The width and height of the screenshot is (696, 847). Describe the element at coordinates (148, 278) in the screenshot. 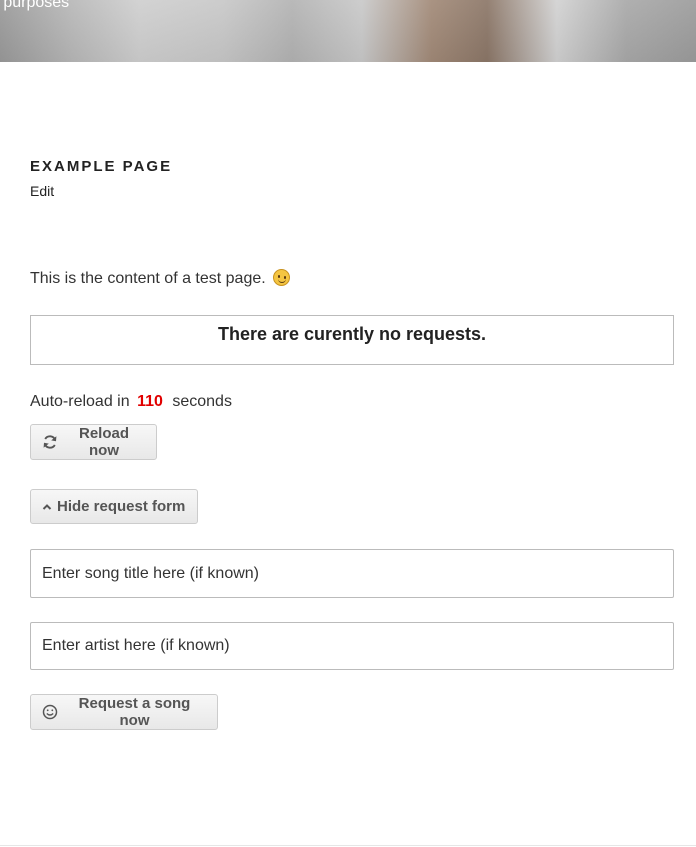

I see `page-content-text: This is the content of a test page.` at that location.